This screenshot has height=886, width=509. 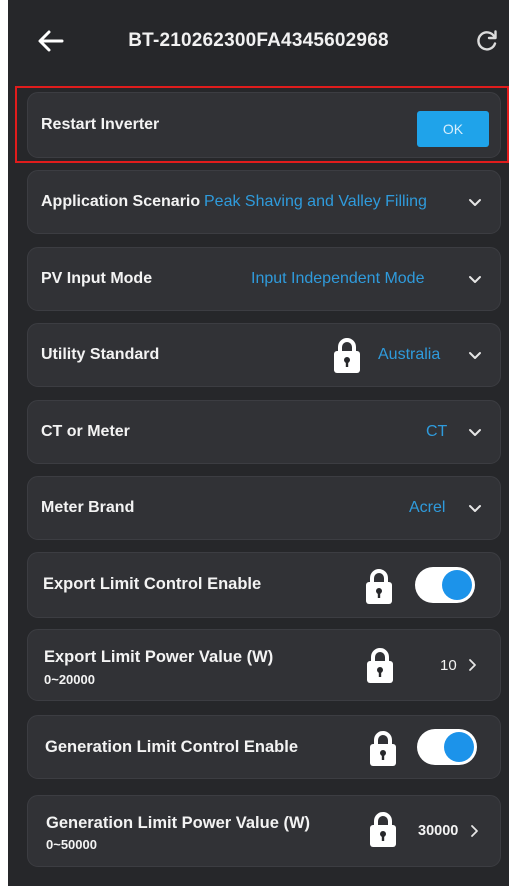 What do you see at coordinates (409, 354) in the screenshot?
I see `utility-standard-value: Australia` at bounding box center [409, 354].